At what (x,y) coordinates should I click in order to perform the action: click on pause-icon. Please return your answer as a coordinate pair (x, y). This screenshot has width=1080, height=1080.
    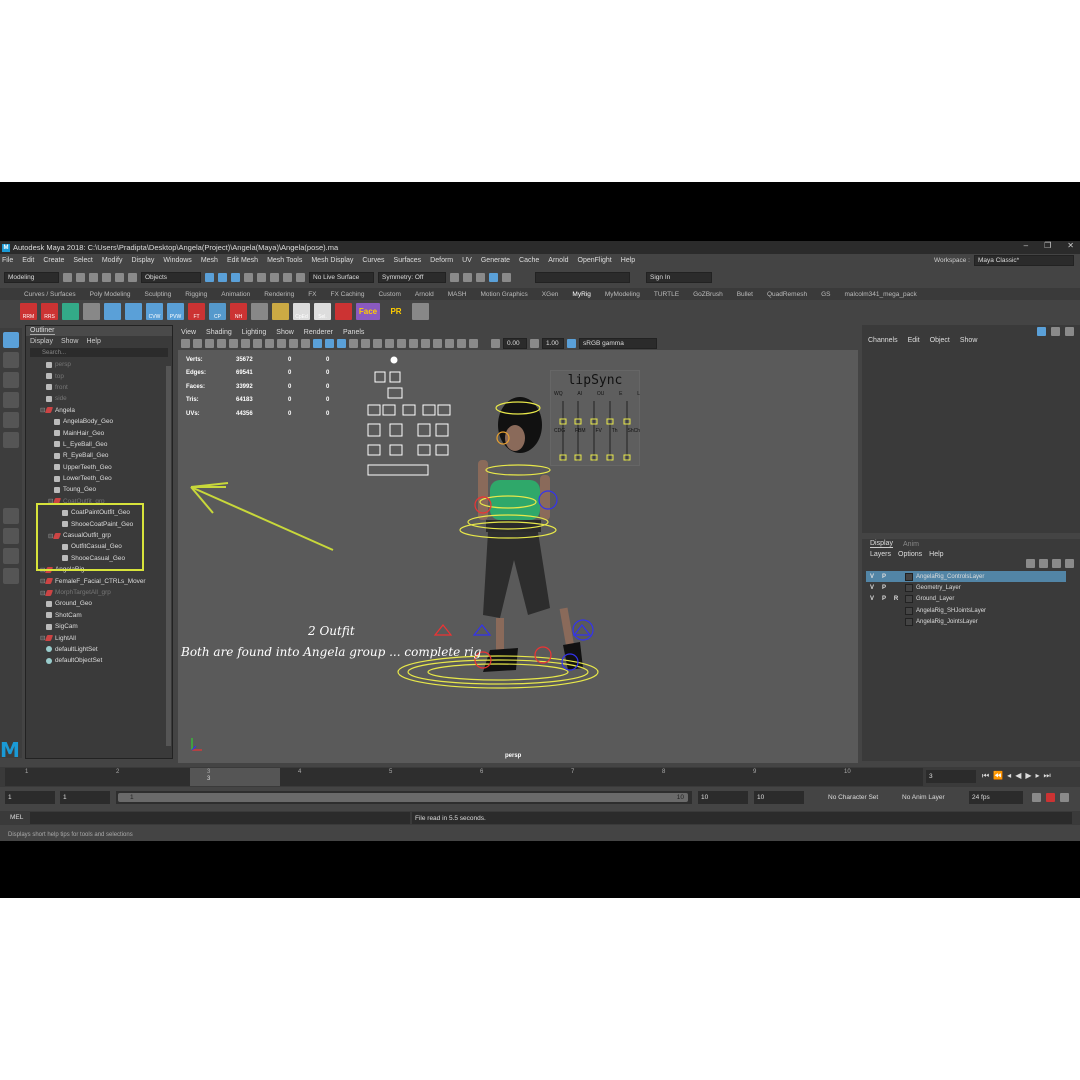
    Looking at the image, I should click on (506, 277).